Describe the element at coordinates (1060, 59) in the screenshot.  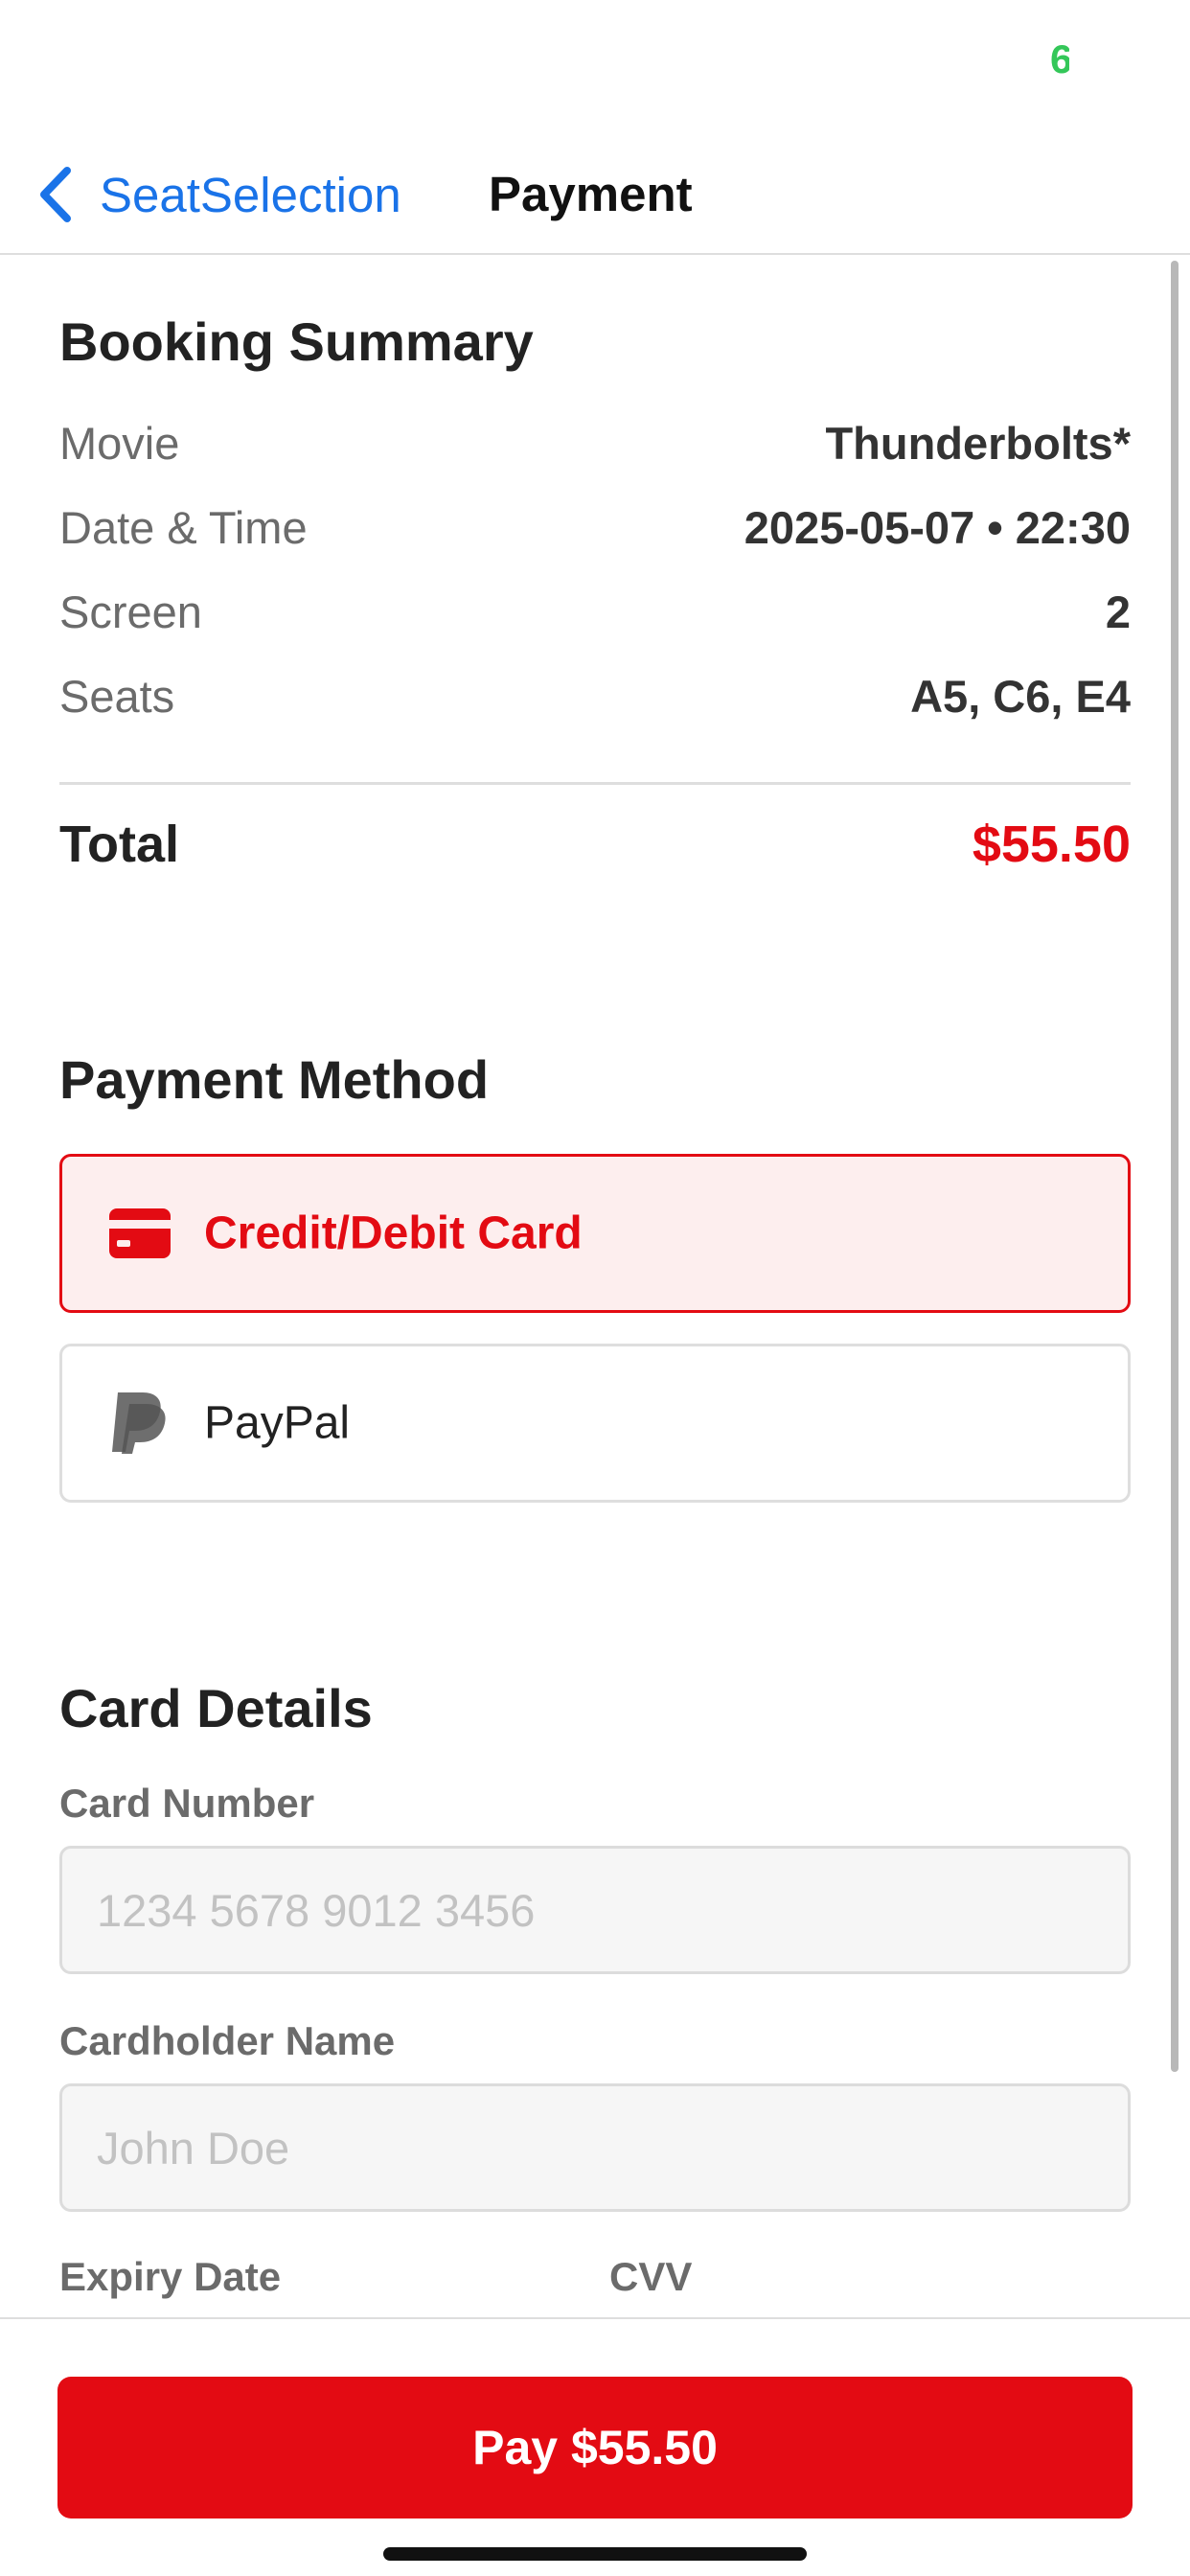
I see `battery-indicator: 6` at that location.